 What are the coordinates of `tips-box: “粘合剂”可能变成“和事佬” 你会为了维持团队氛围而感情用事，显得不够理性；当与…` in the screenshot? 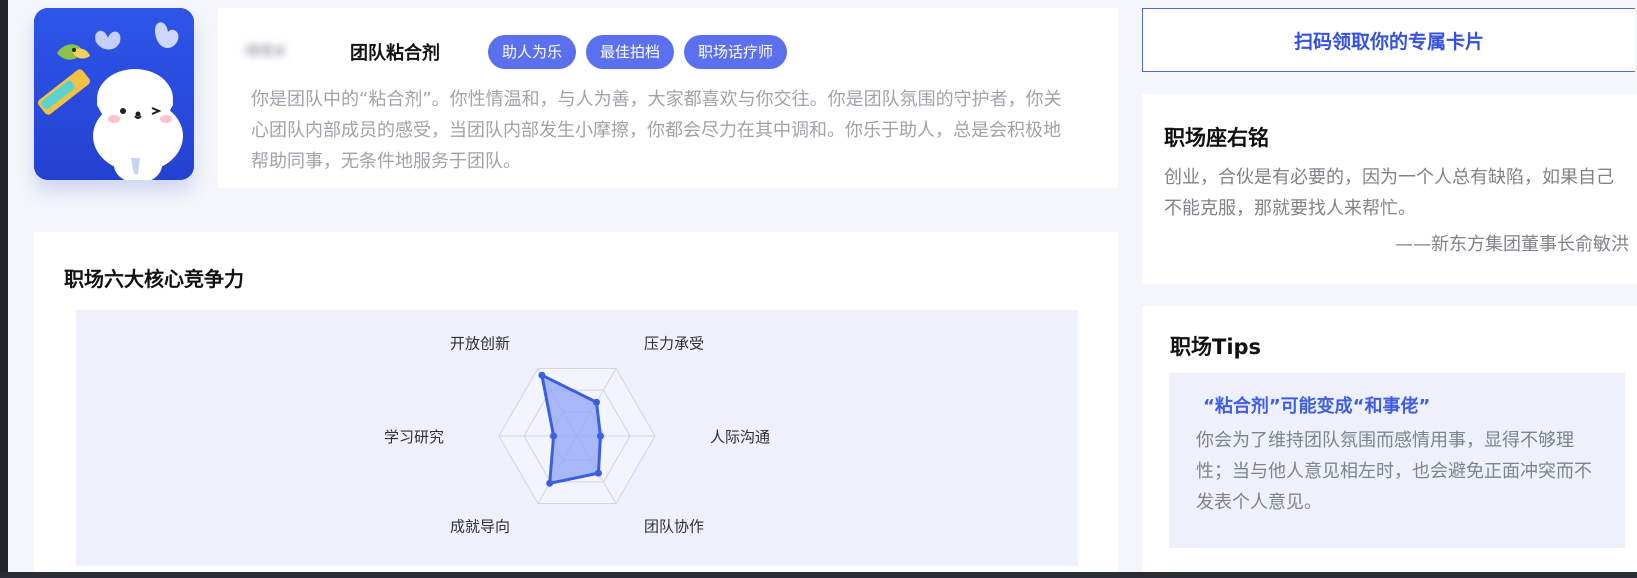 It's located at (1397, 460).